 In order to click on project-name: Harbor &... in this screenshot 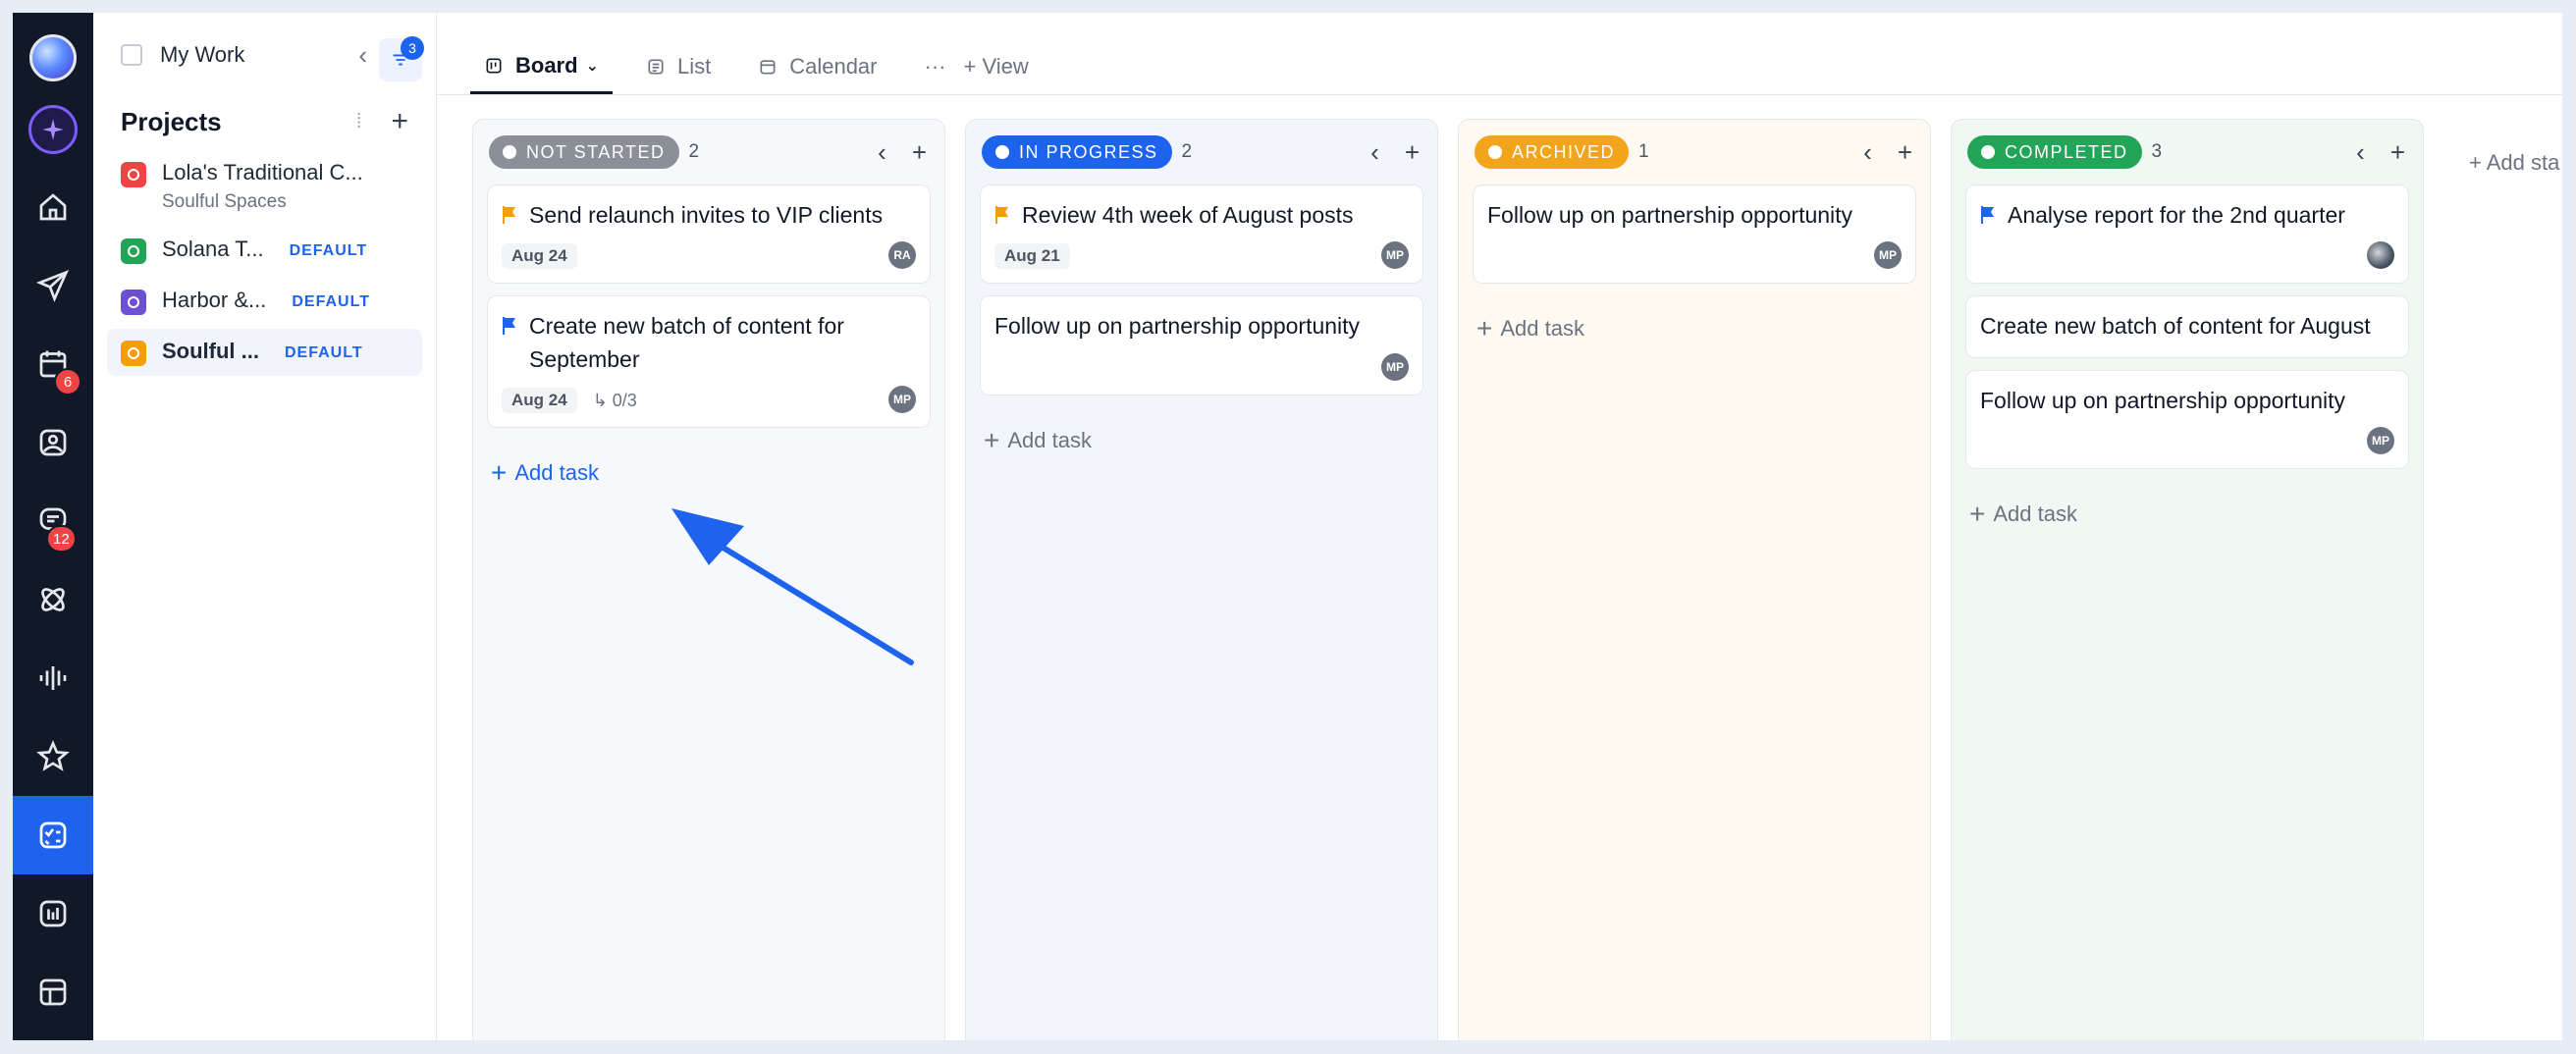, I will do `click(214, 300)`.